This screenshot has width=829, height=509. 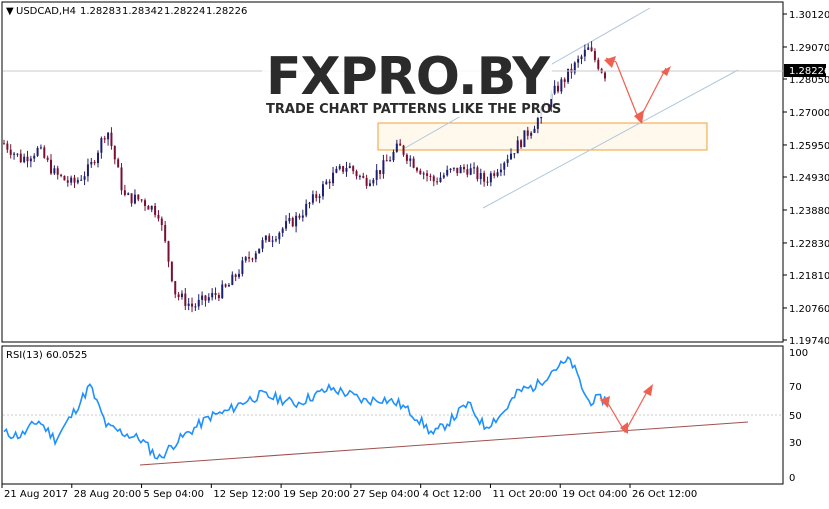 I want to click on symbol-dropdown-icon: ▼, so click(x=10, y=11).